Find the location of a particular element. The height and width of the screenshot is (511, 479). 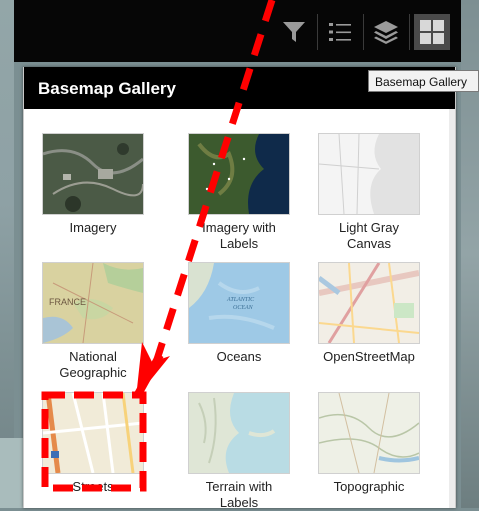

basemap-tile-openstreetmap: OpenStreetMap is located at coordinates (369, 313).